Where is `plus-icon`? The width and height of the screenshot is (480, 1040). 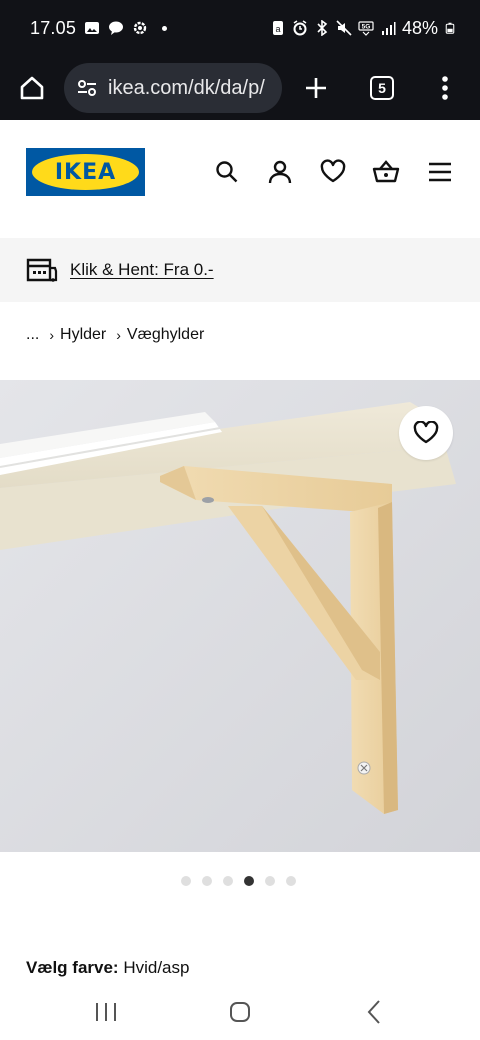 plus-icon is located at coordinates (316, 88).